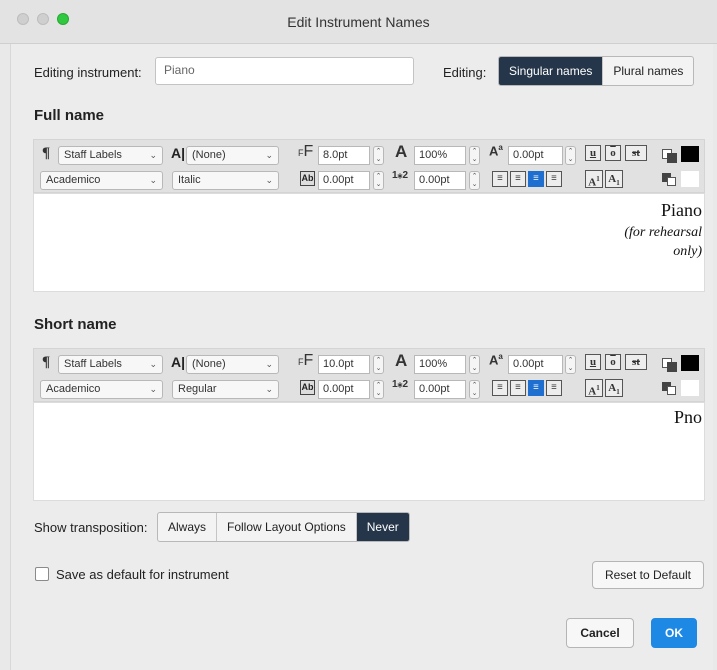 This screenshot has height=670, width=717. I want to click on short-name-line-1: Pno, so click(687, 417).